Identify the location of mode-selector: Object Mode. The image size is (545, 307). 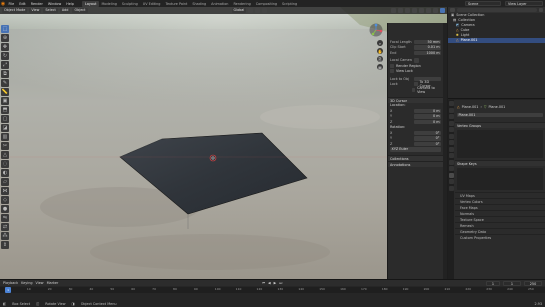
(15, 10).